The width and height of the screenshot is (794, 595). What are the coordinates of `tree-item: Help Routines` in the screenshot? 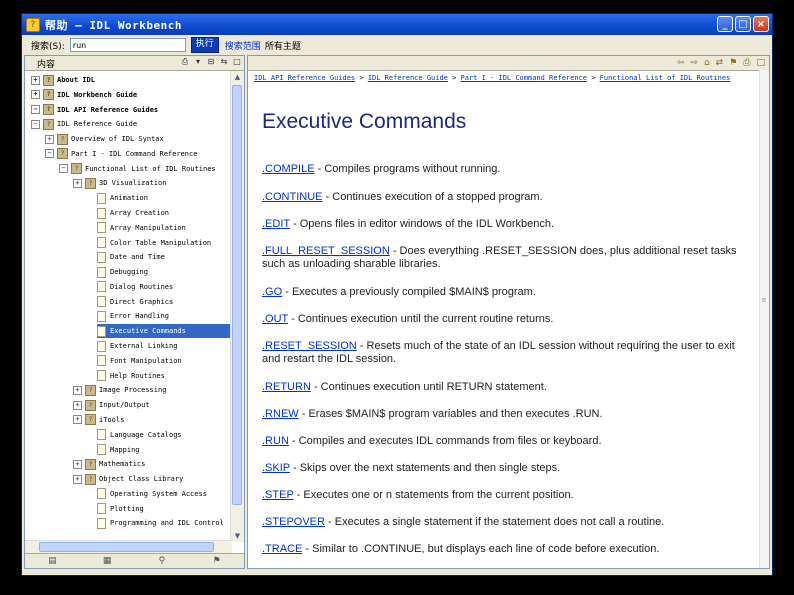 It's located at (131, 376).